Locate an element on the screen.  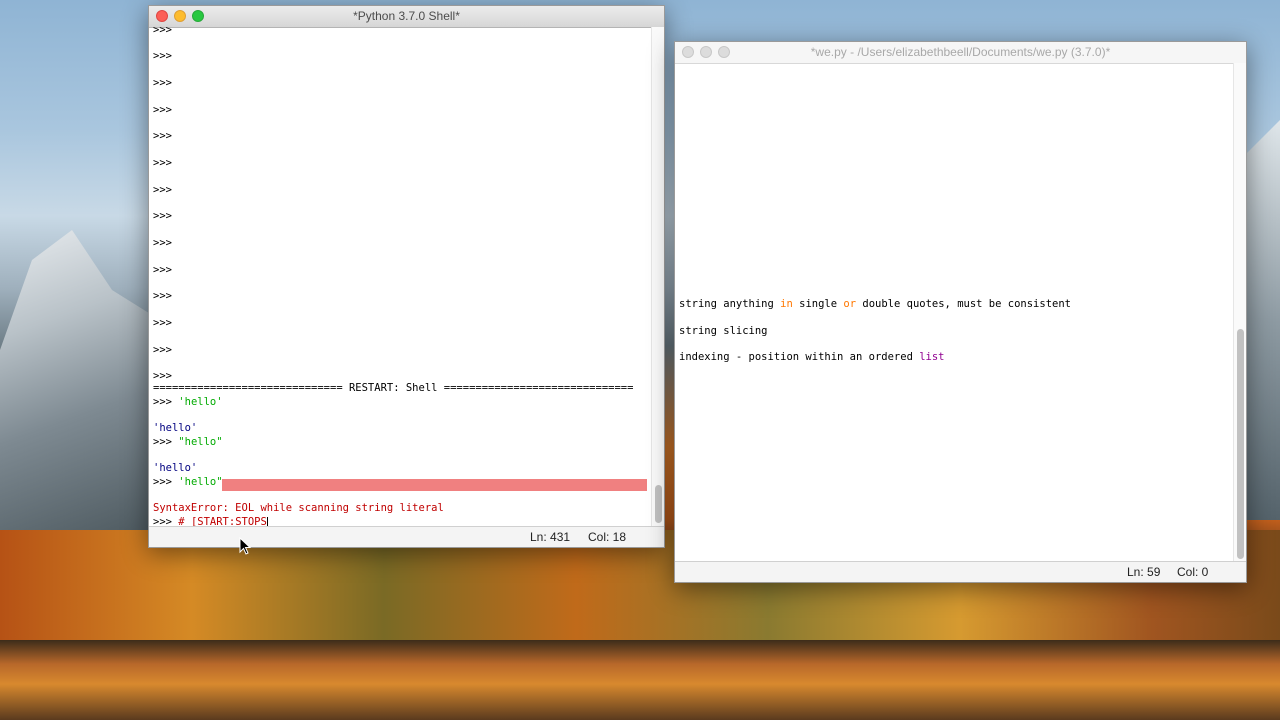
shell-statusbar: Ln: 431 Col: 18 is located at coordinates (406, 536).